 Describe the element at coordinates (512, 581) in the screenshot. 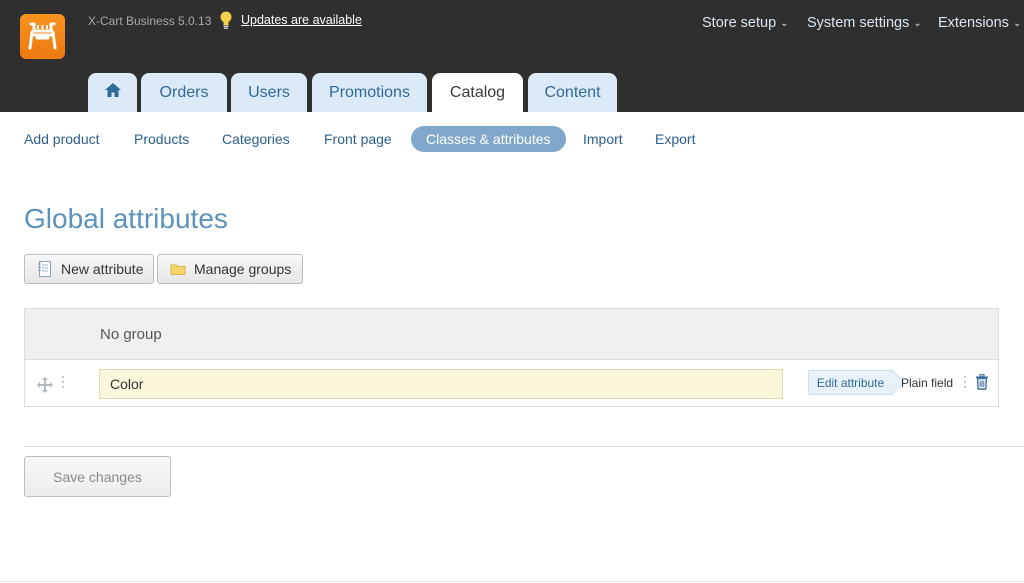

I see `bottom-divider` at that location.